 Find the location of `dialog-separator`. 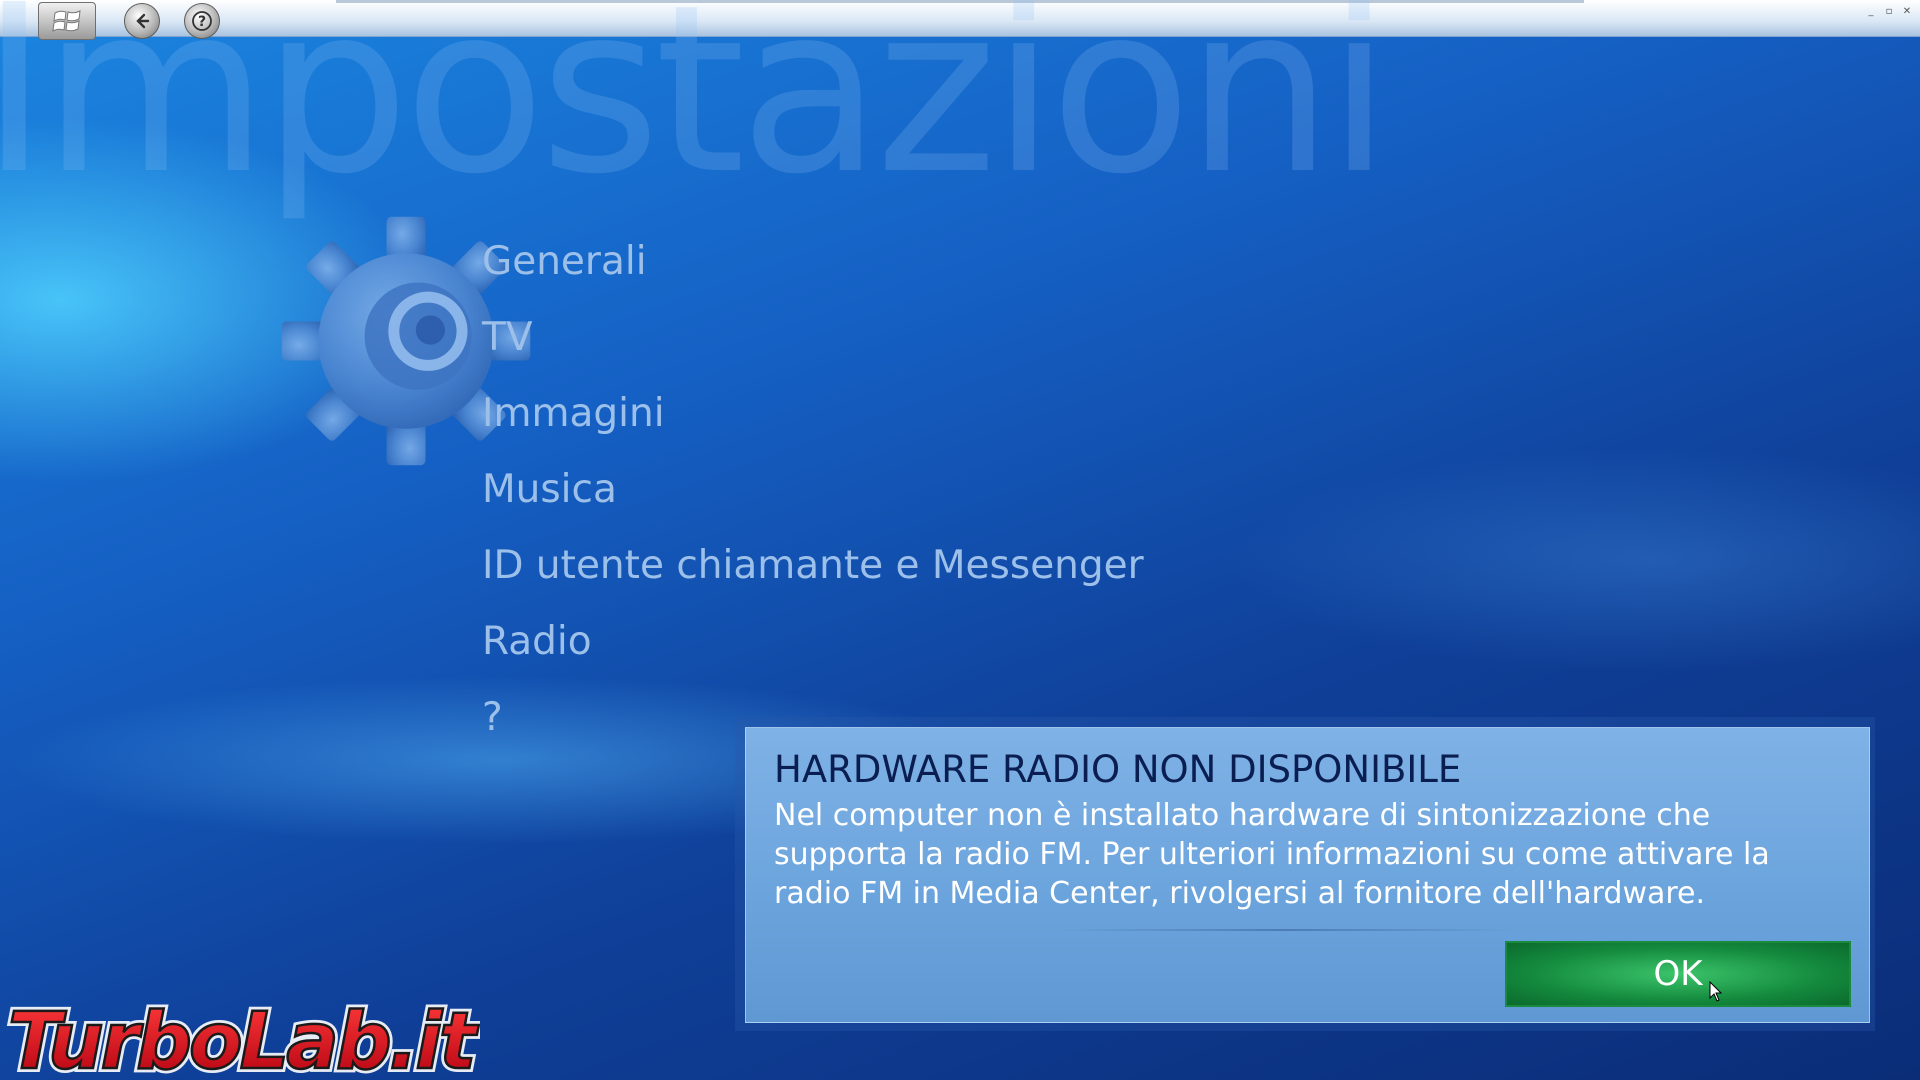

dialog-separator is located at coordinates (1286, 930).